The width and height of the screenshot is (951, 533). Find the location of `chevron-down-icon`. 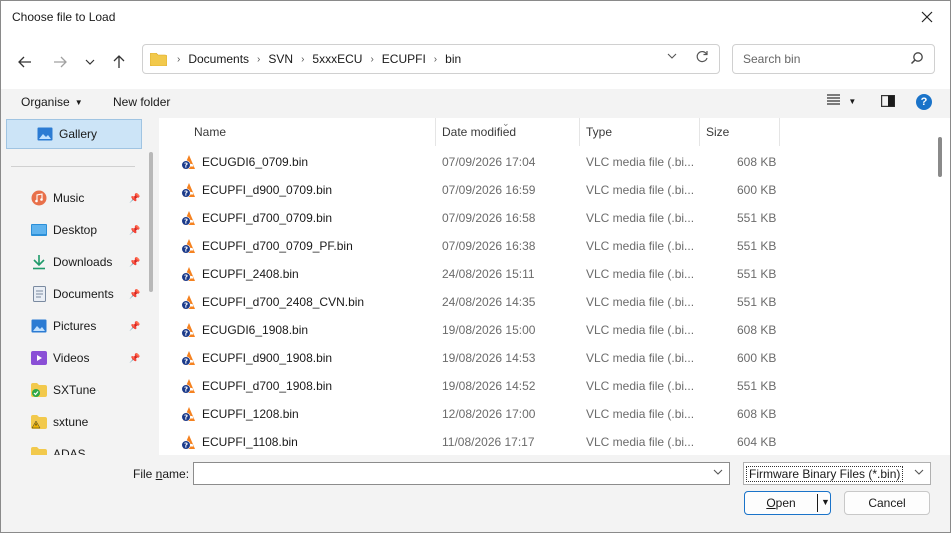

chevron-down-icon is located at coordinates (919, 472).